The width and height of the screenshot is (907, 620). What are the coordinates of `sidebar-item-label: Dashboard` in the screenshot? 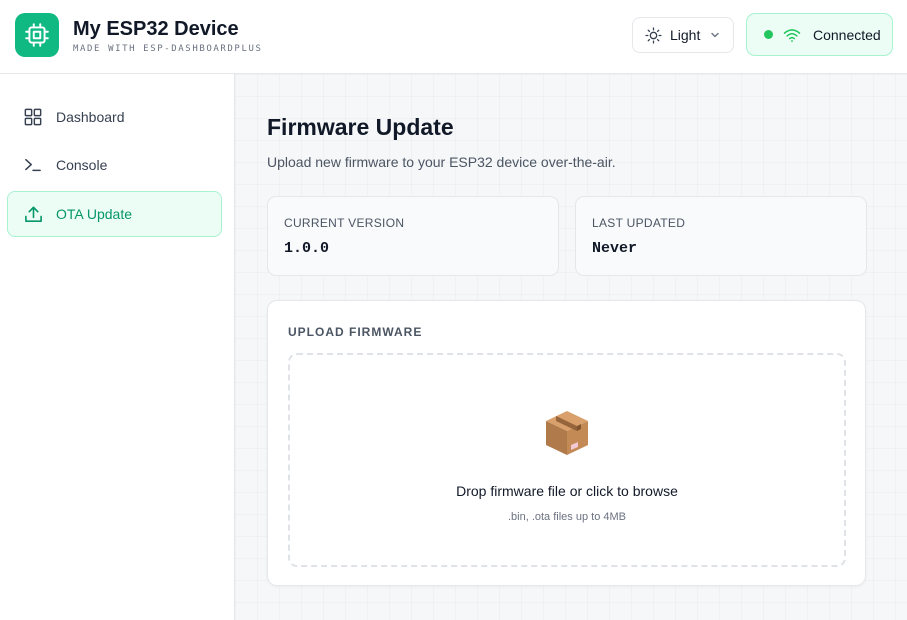 It's located at (90, 117).